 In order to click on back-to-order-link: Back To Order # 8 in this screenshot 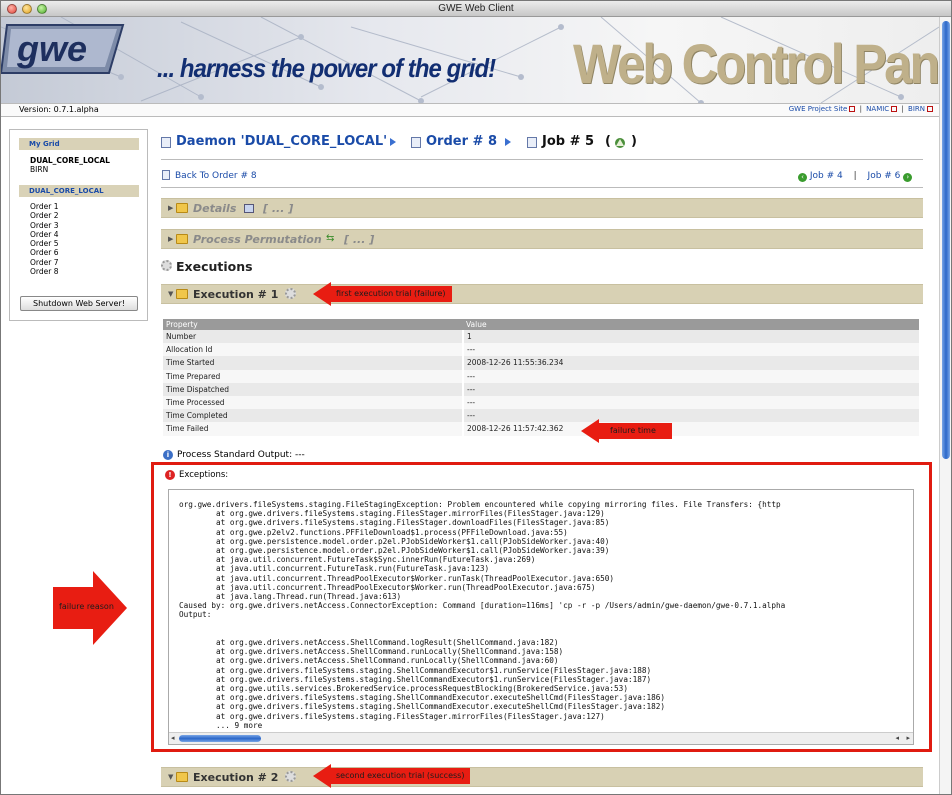, I will do `click(216, 176)`.